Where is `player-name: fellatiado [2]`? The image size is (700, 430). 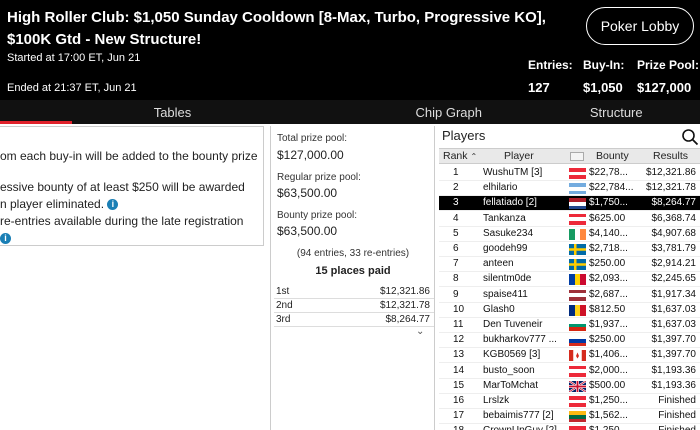 player-name: fellatiado [2] is located at coordinates (510, 203).